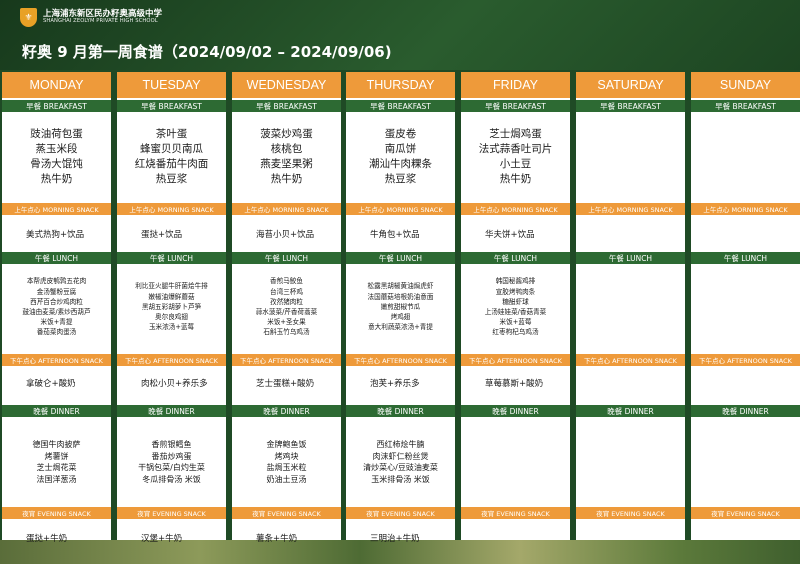 This screenshot has width=800, height=564. I want to click on menu-item: 孜然猪肉粒, so click(286, 301).